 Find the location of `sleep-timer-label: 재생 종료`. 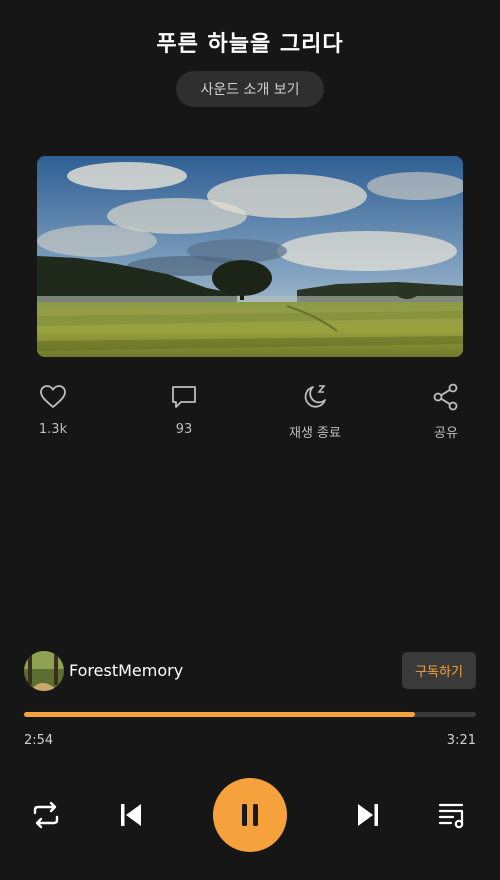

sleep-timer-label: 재생 종료 is located at coordinates (315, 433).